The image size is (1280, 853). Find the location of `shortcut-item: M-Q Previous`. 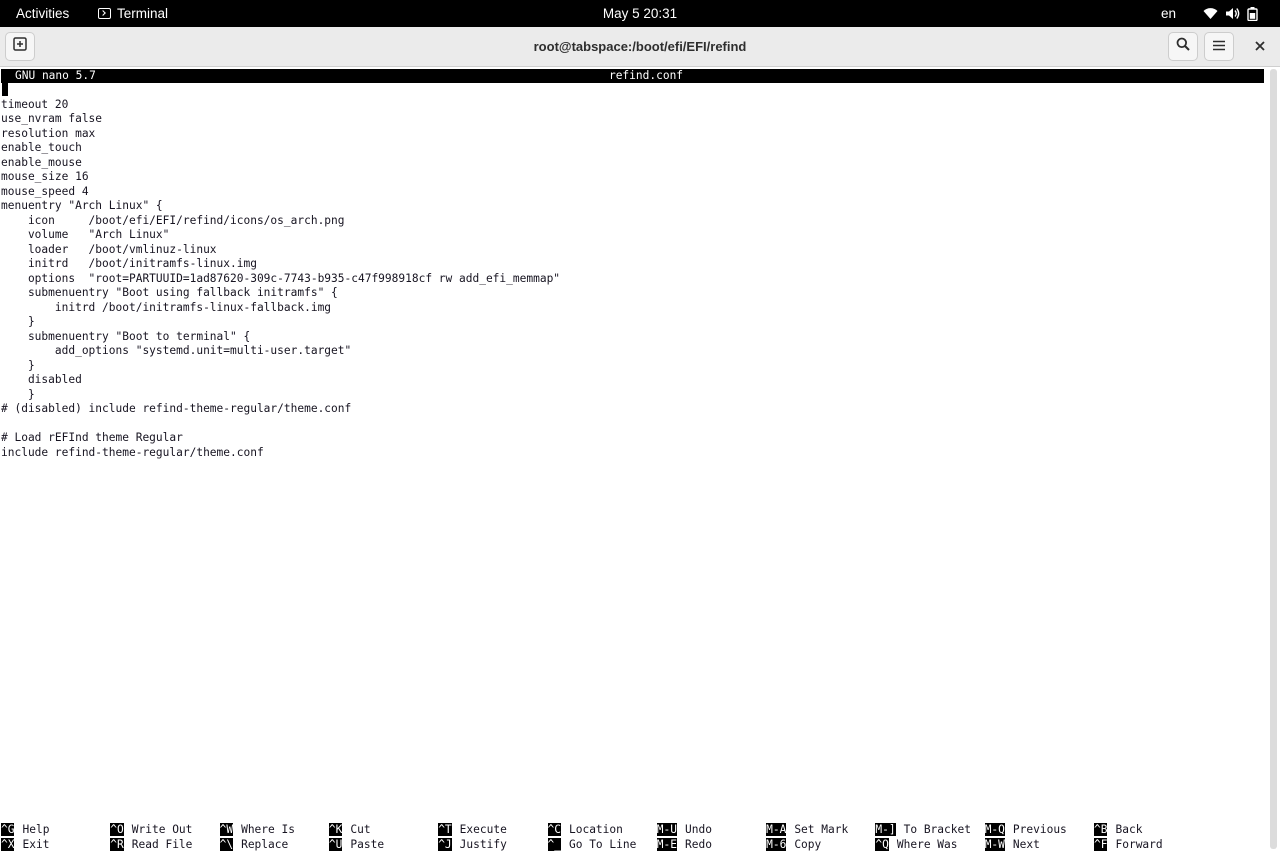

shortcut-item: M-Q Previous is located at coordinates (1025, 830).